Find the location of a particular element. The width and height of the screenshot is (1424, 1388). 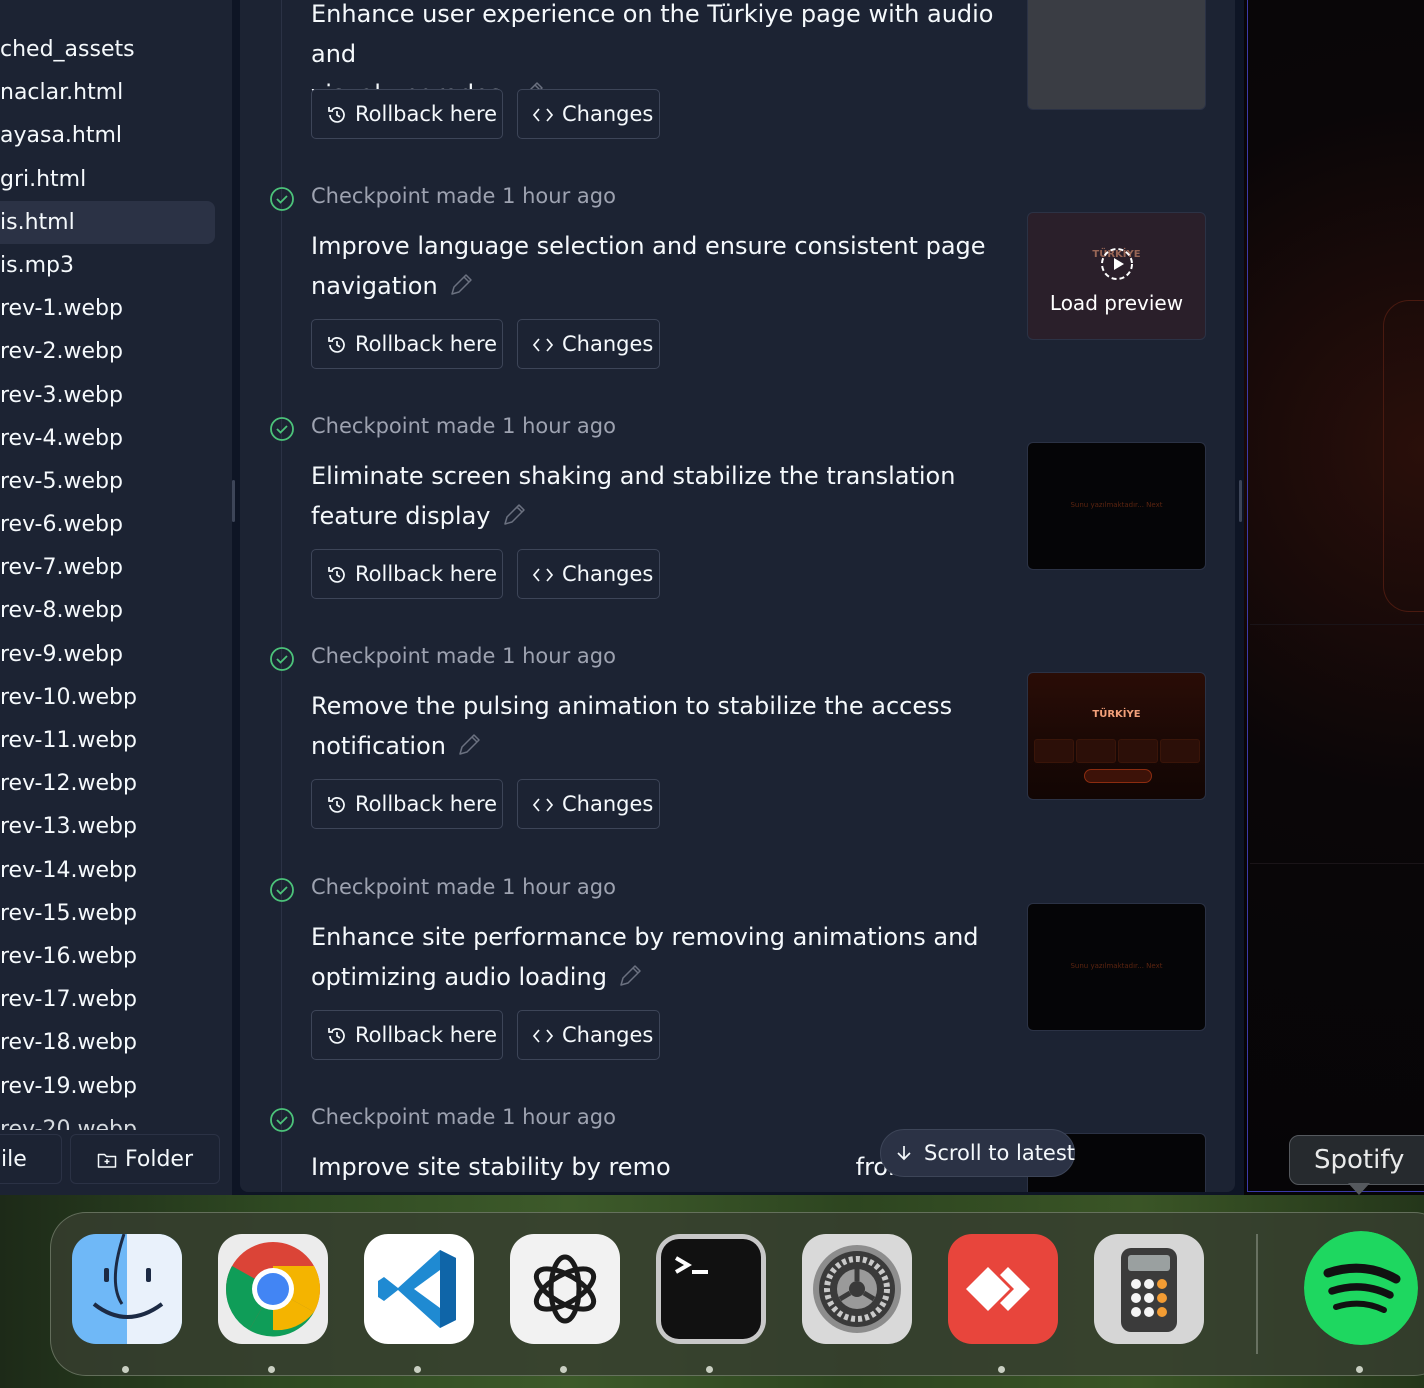

thumbnail-pill is located at coordinates (1118, 776).